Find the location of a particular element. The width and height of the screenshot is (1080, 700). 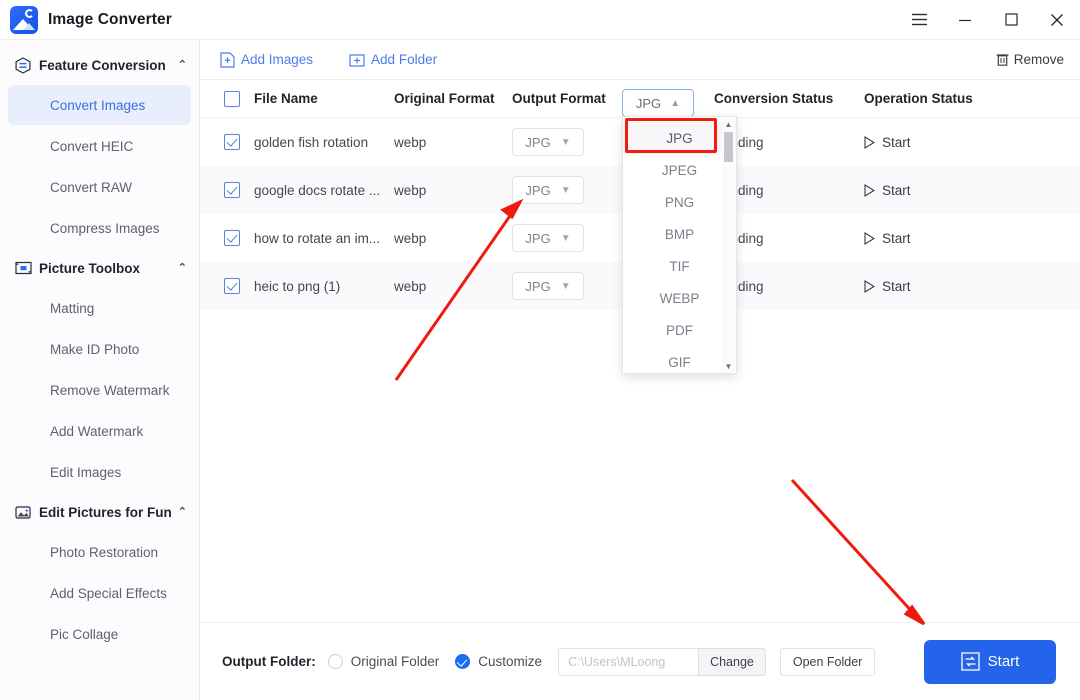

dropdown-option-tif: TIF is located at coordinates (679, 266).